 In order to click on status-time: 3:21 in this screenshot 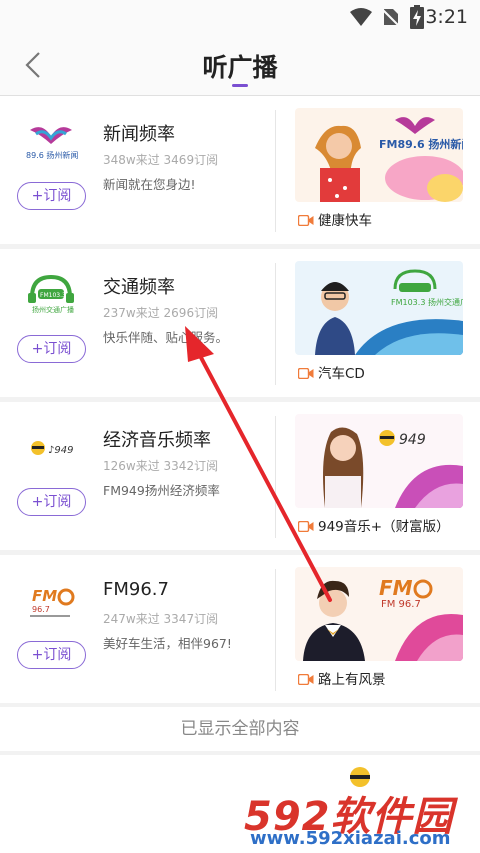, I will do `click(446, 17)`.